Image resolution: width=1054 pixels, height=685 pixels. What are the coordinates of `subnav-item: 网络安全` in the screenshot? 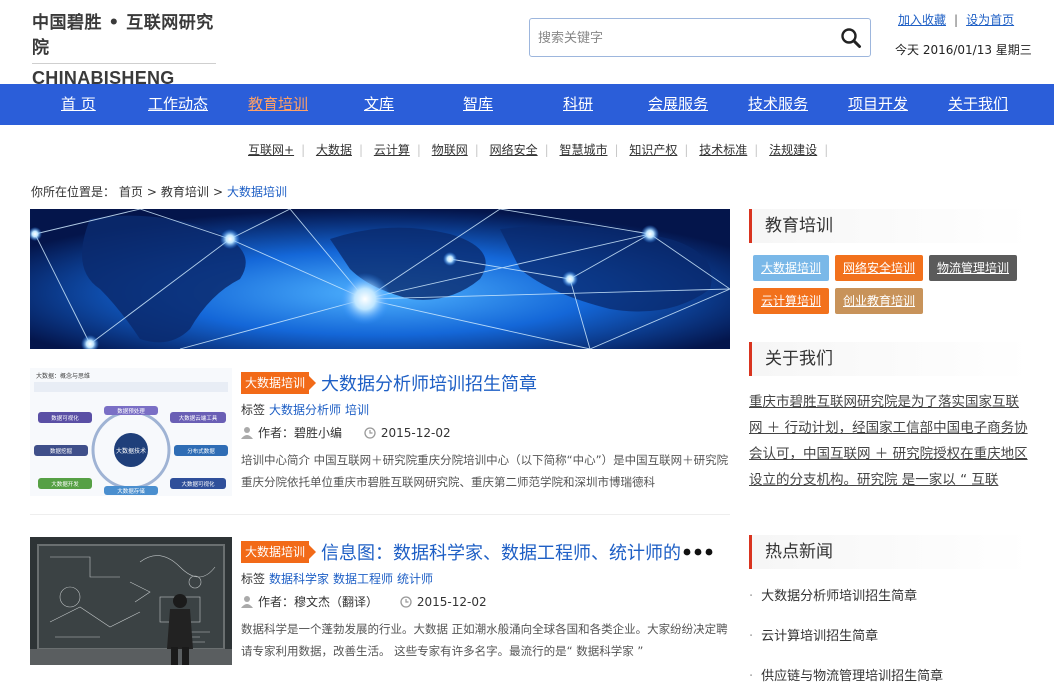 It's located at (514, 150).